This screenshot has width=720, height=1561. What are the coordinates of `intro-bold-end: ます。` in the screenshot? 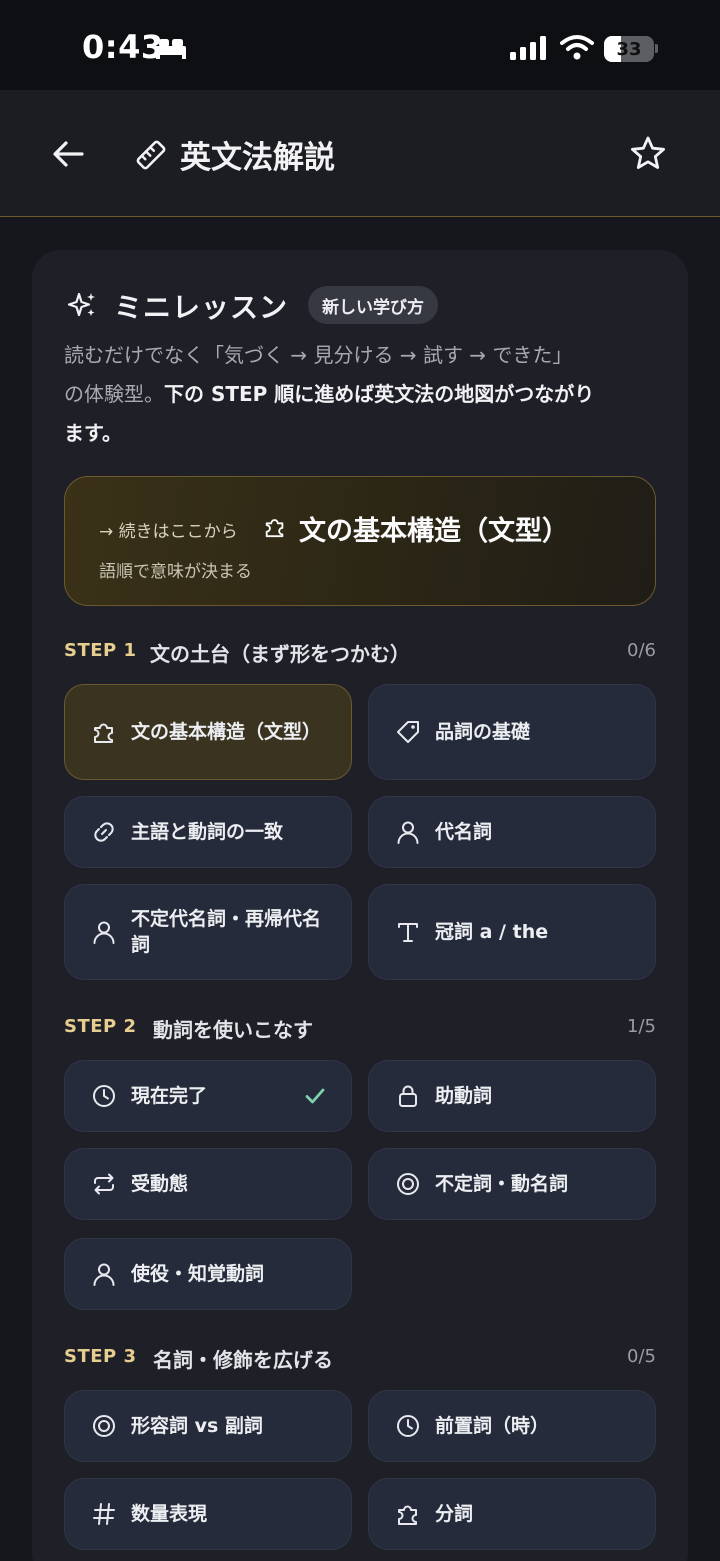 It's located at (93, 433).